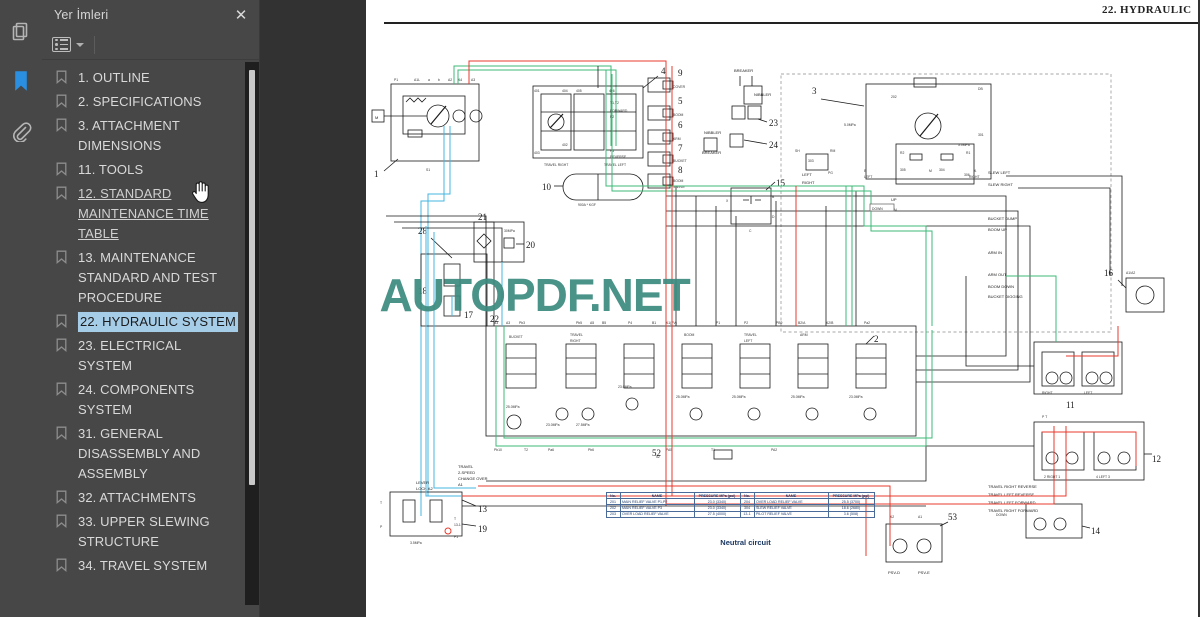 Image resolution: width=1200 pixels, height=617 pixels. What do you see at coordinates (980, 89) in the screenshot?
I see `svg-text: DB` at bounding box center [980, 89].